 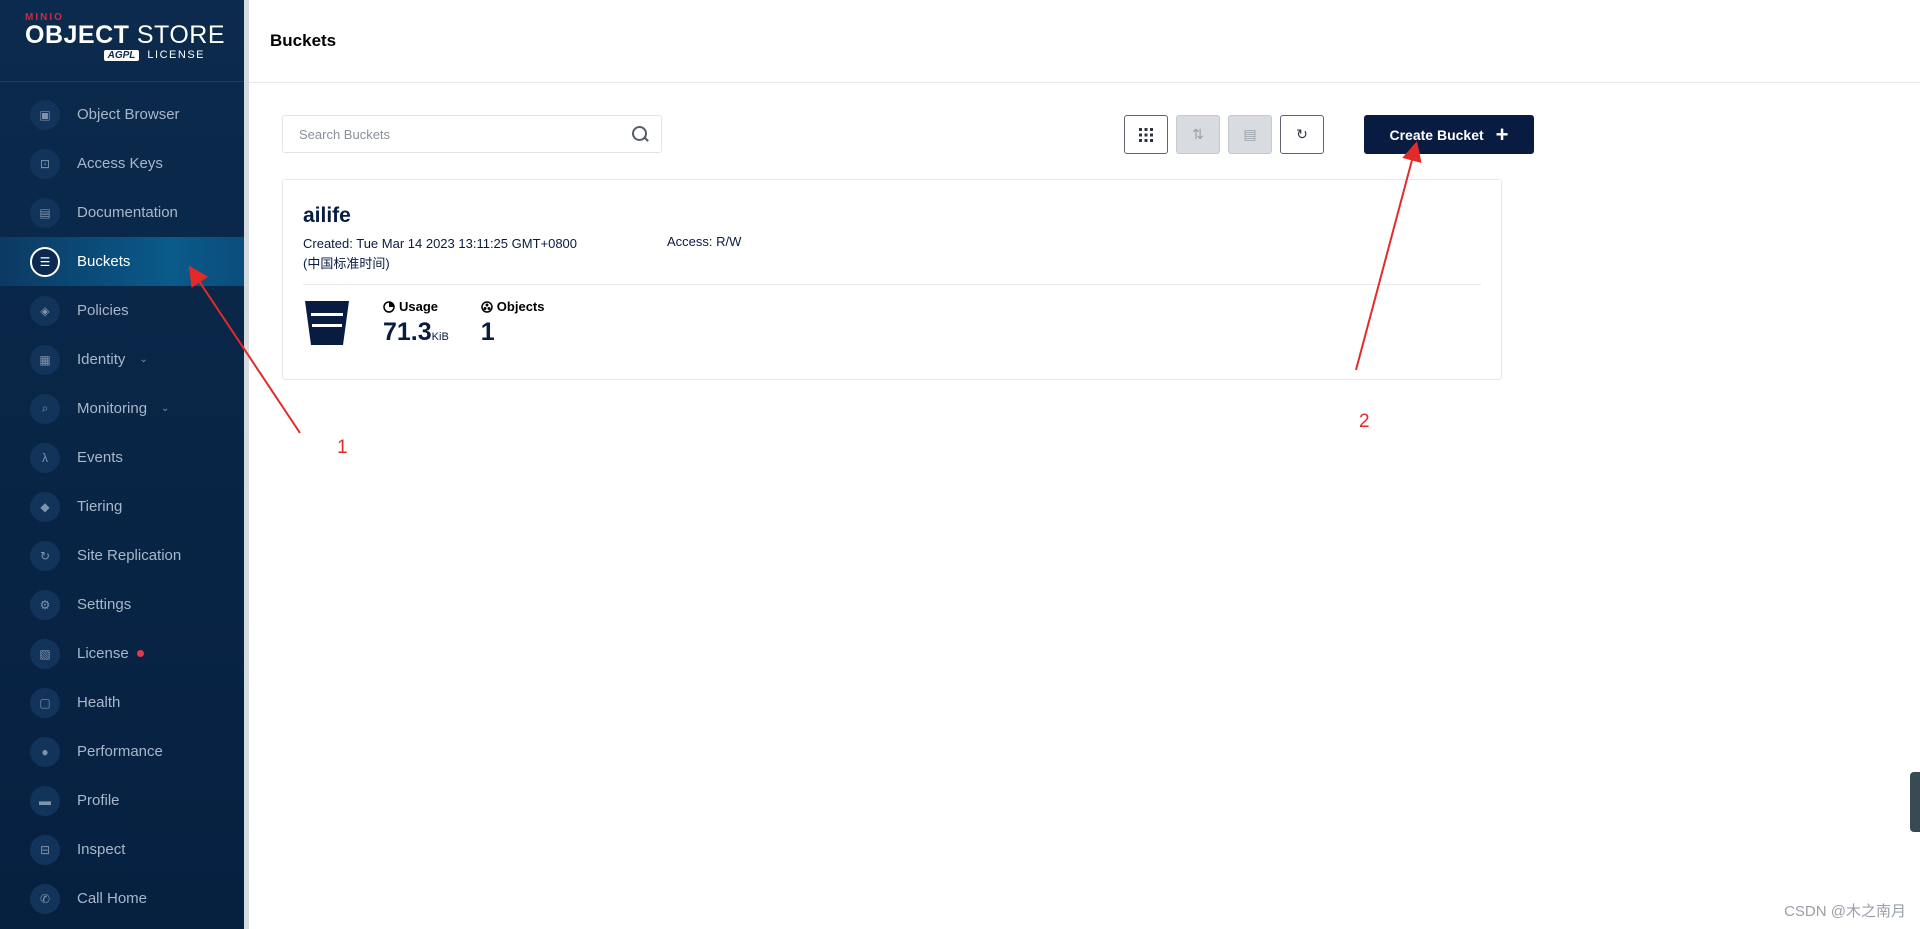 What do you see at coordinates (513, 323) in the screenshot?
I see `objects-stat: Objects 1` at bounding box center [513, 323].